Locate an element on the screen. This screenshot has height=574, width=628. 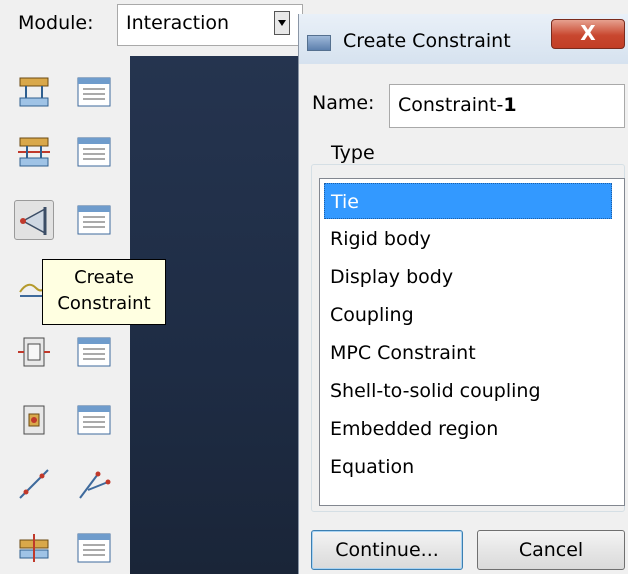
amplitude-manager-icon is located at coordinates (94, 548).